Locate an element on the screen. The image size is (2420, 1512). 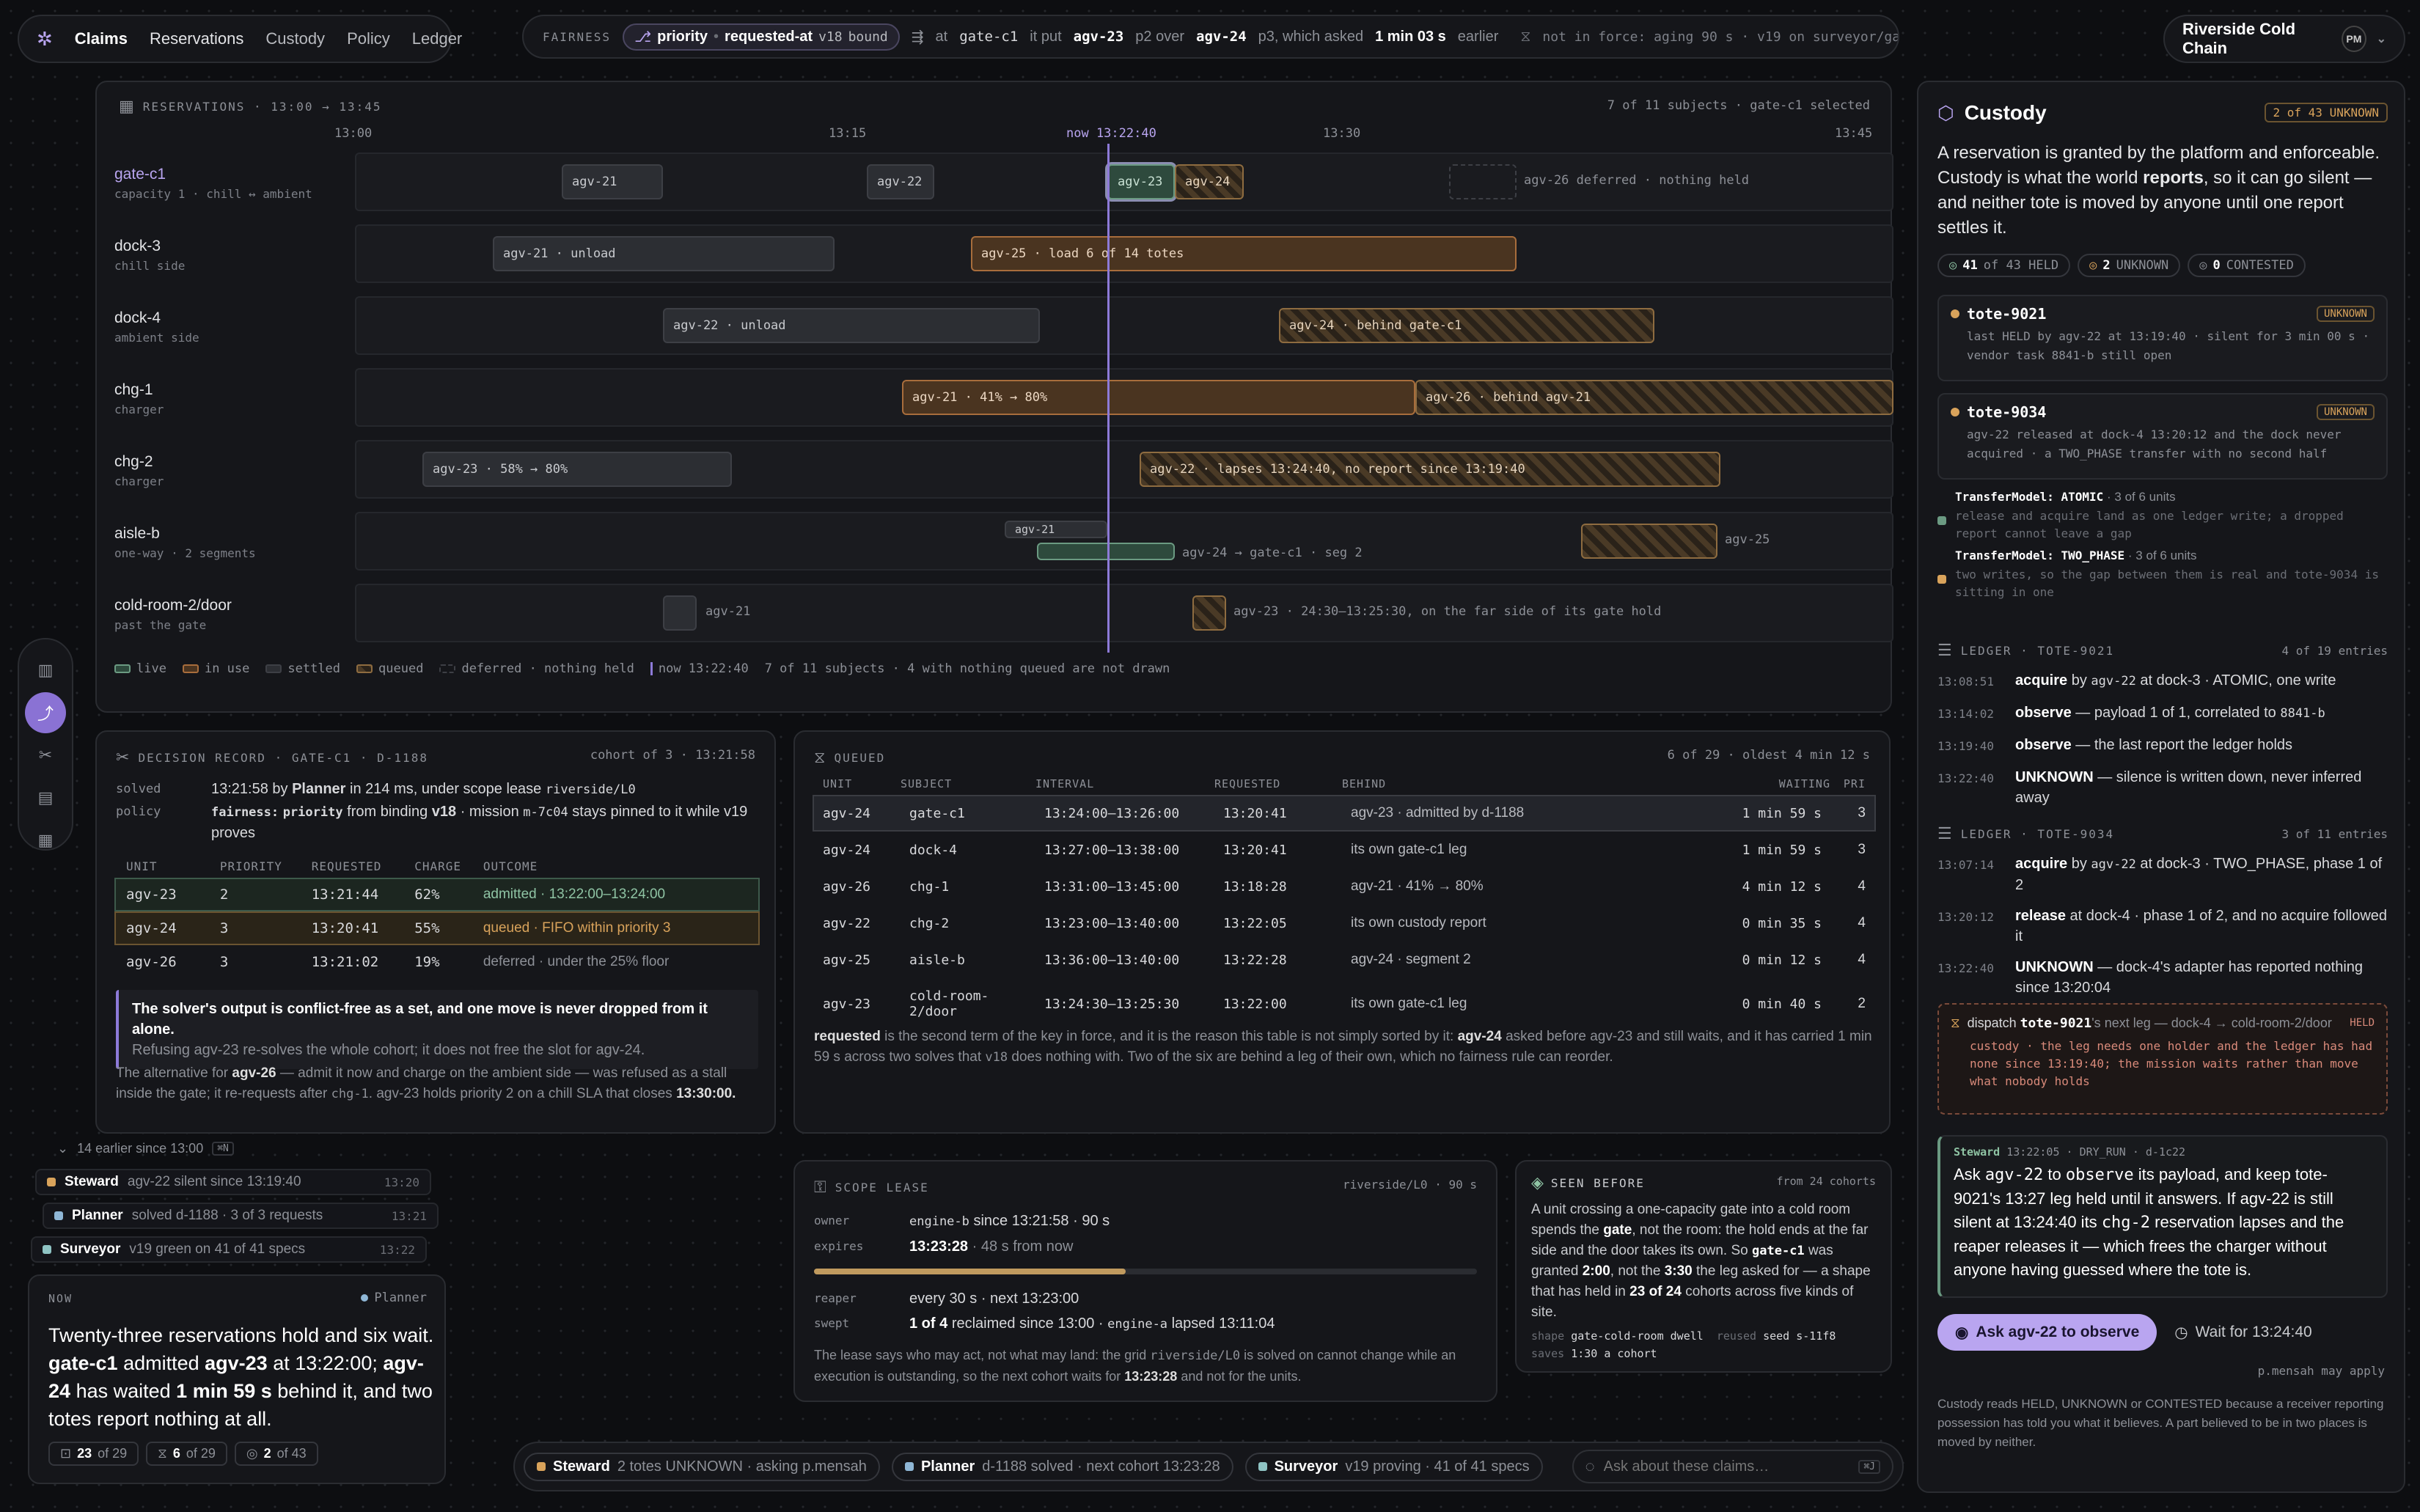
feed-summary: ⌄ 14 earlier since 13:00 ⌘N is located at coordinates (145, 1148).